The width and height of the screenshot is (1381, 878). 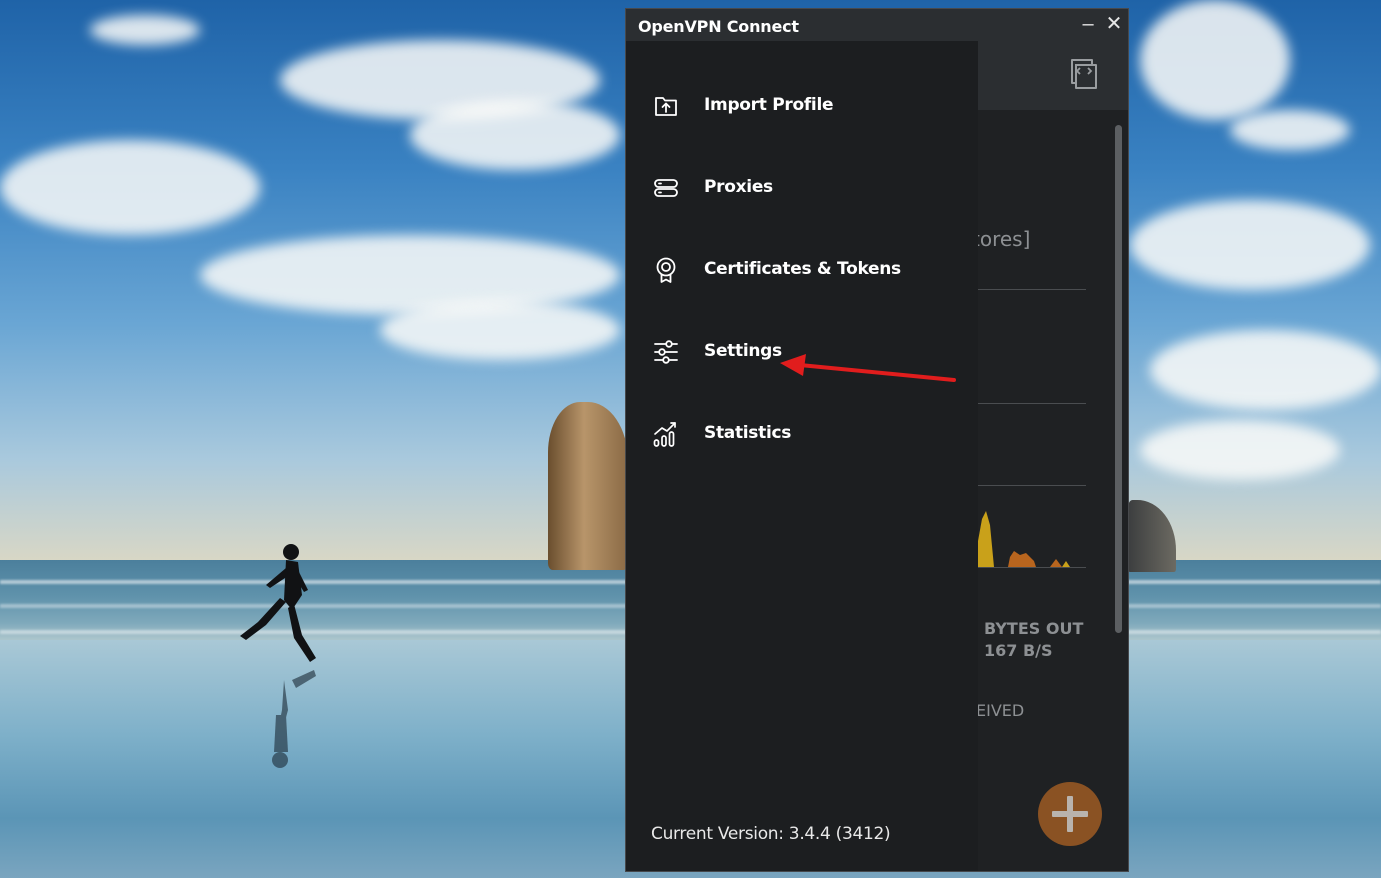 I want to click on menu-item-label: Certificates & Tokens, so click(x=802, y=269).